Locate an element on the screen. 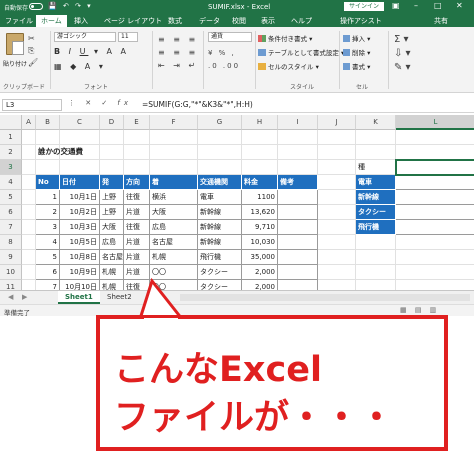 The height and width of the screenshot is (463, 474). table-header-cell: No is located at coordinates (48, 182).